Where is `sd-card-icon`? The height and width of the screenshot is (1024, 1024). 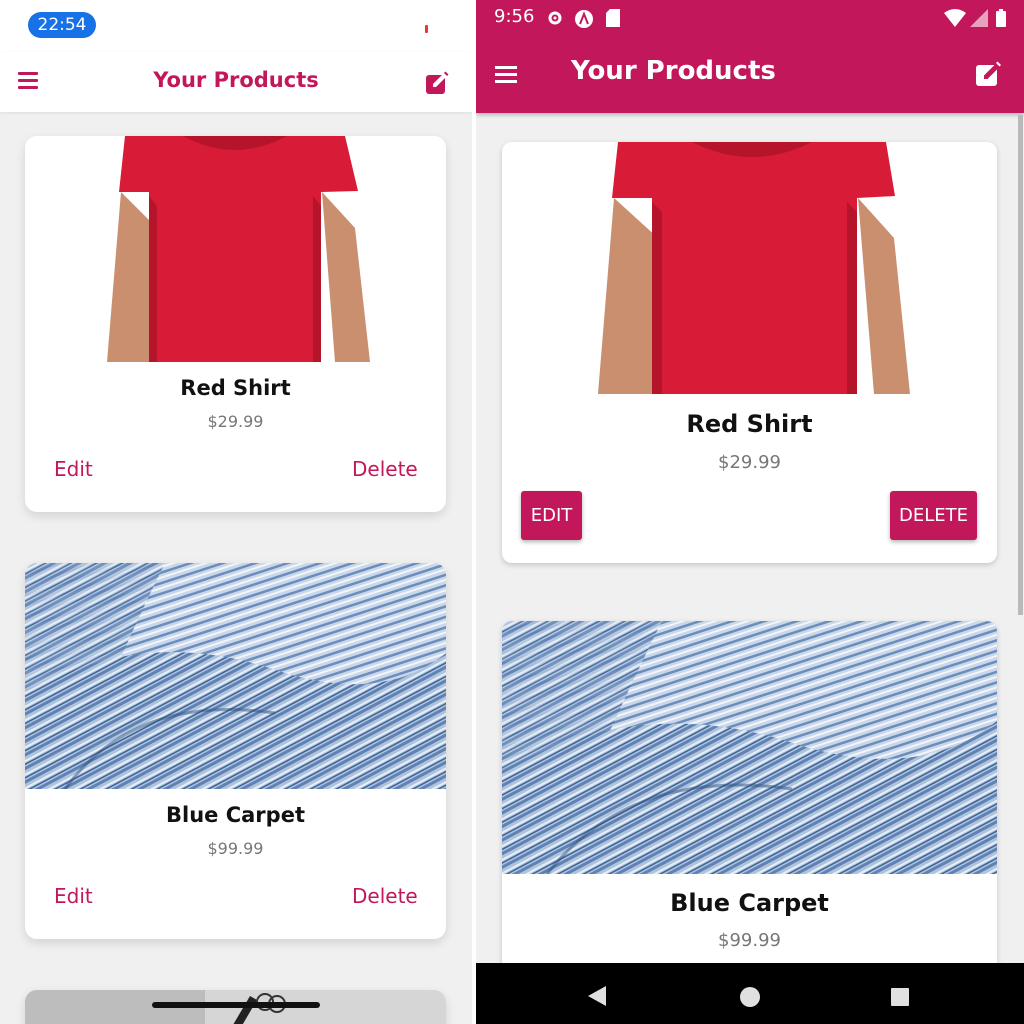
sd-card-icon is located at coordinates (613, 20).